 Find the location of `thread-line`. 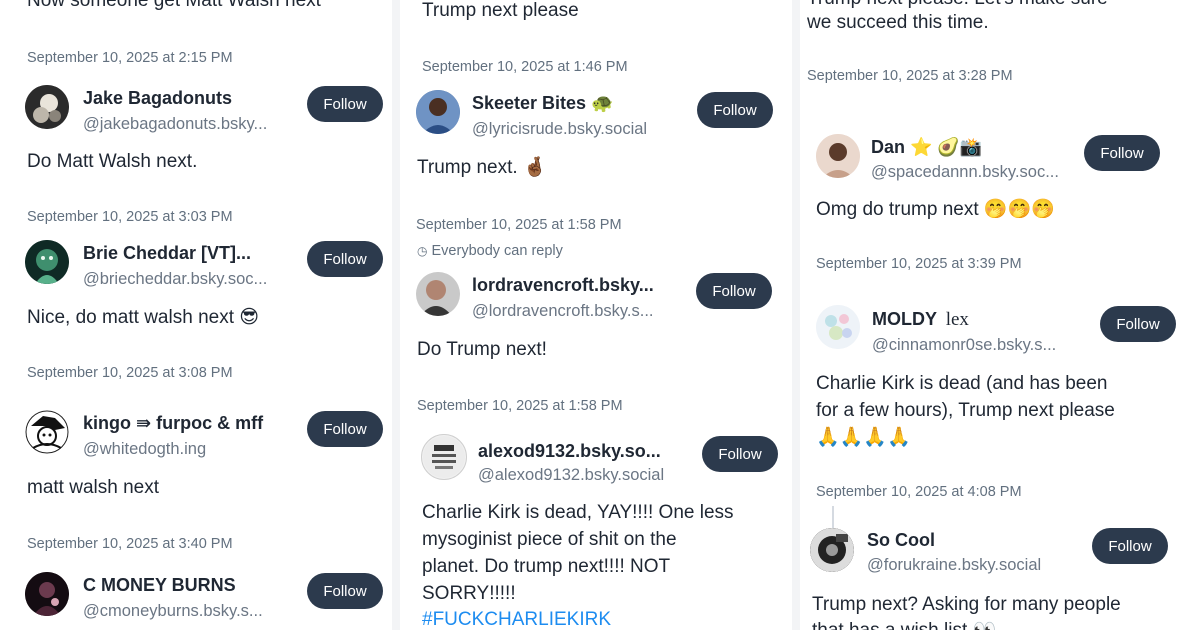

thread-line is located at coordinates (833, 517).